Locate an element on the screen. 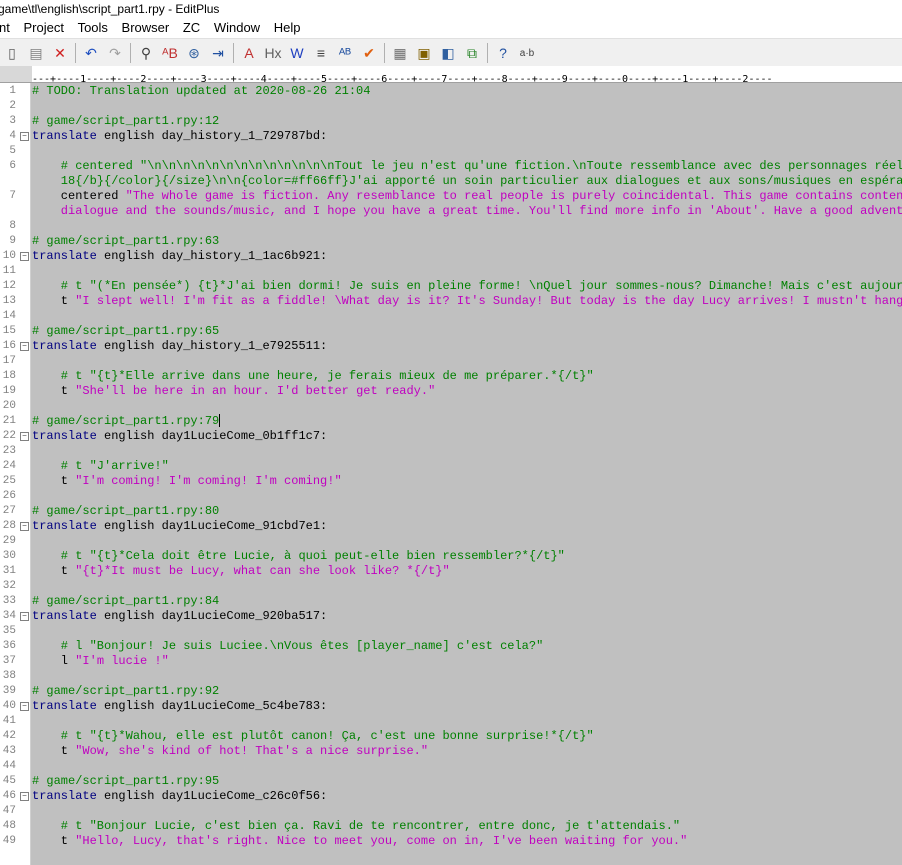 The width and height of the screenshot is (902, 865). code-line: 47 is located at coordinates (451, 811).